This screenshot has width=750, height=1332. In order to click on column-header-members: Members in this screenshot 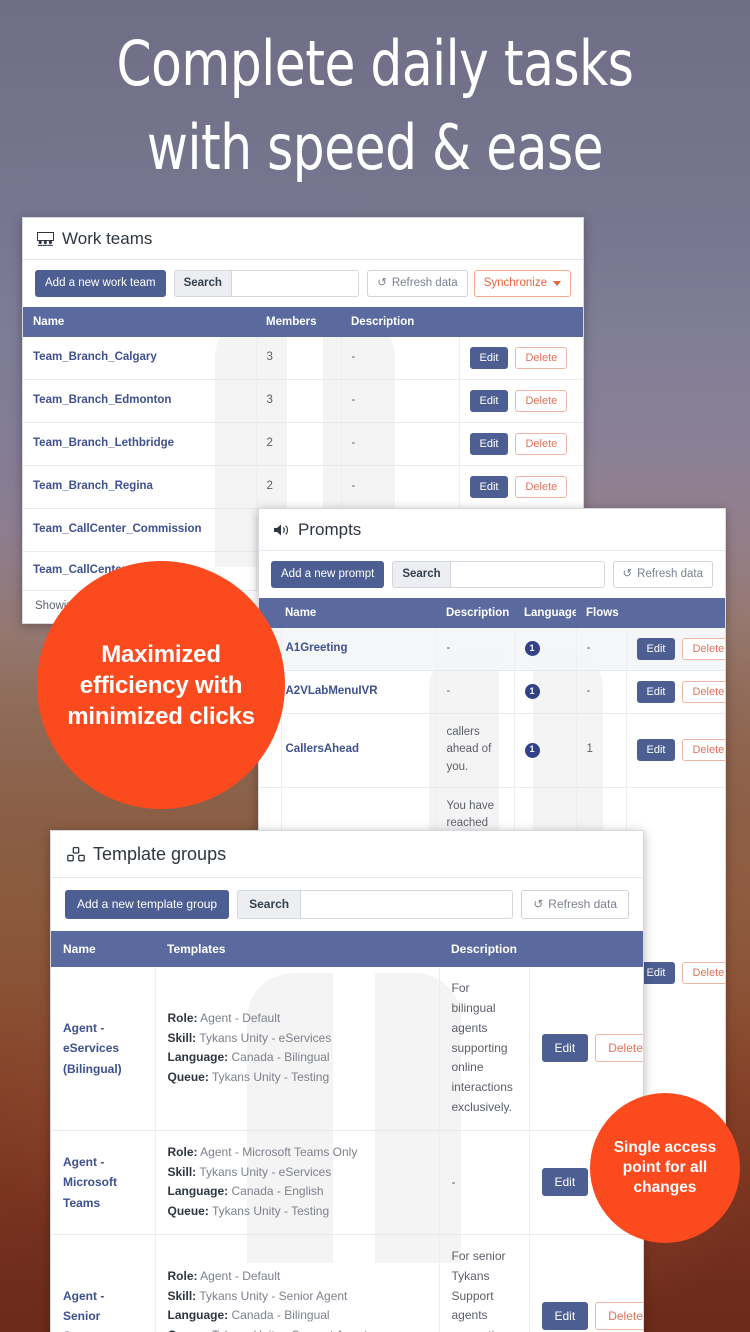, I will do `click(298, 321)`.